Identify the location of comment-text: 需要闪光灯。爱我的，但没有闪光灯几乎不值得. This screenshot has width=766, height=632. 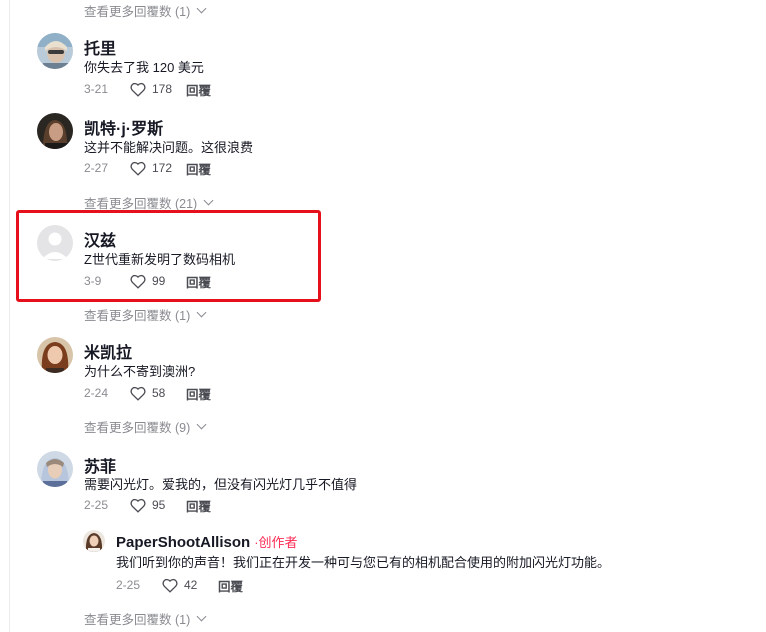
(221, 484).